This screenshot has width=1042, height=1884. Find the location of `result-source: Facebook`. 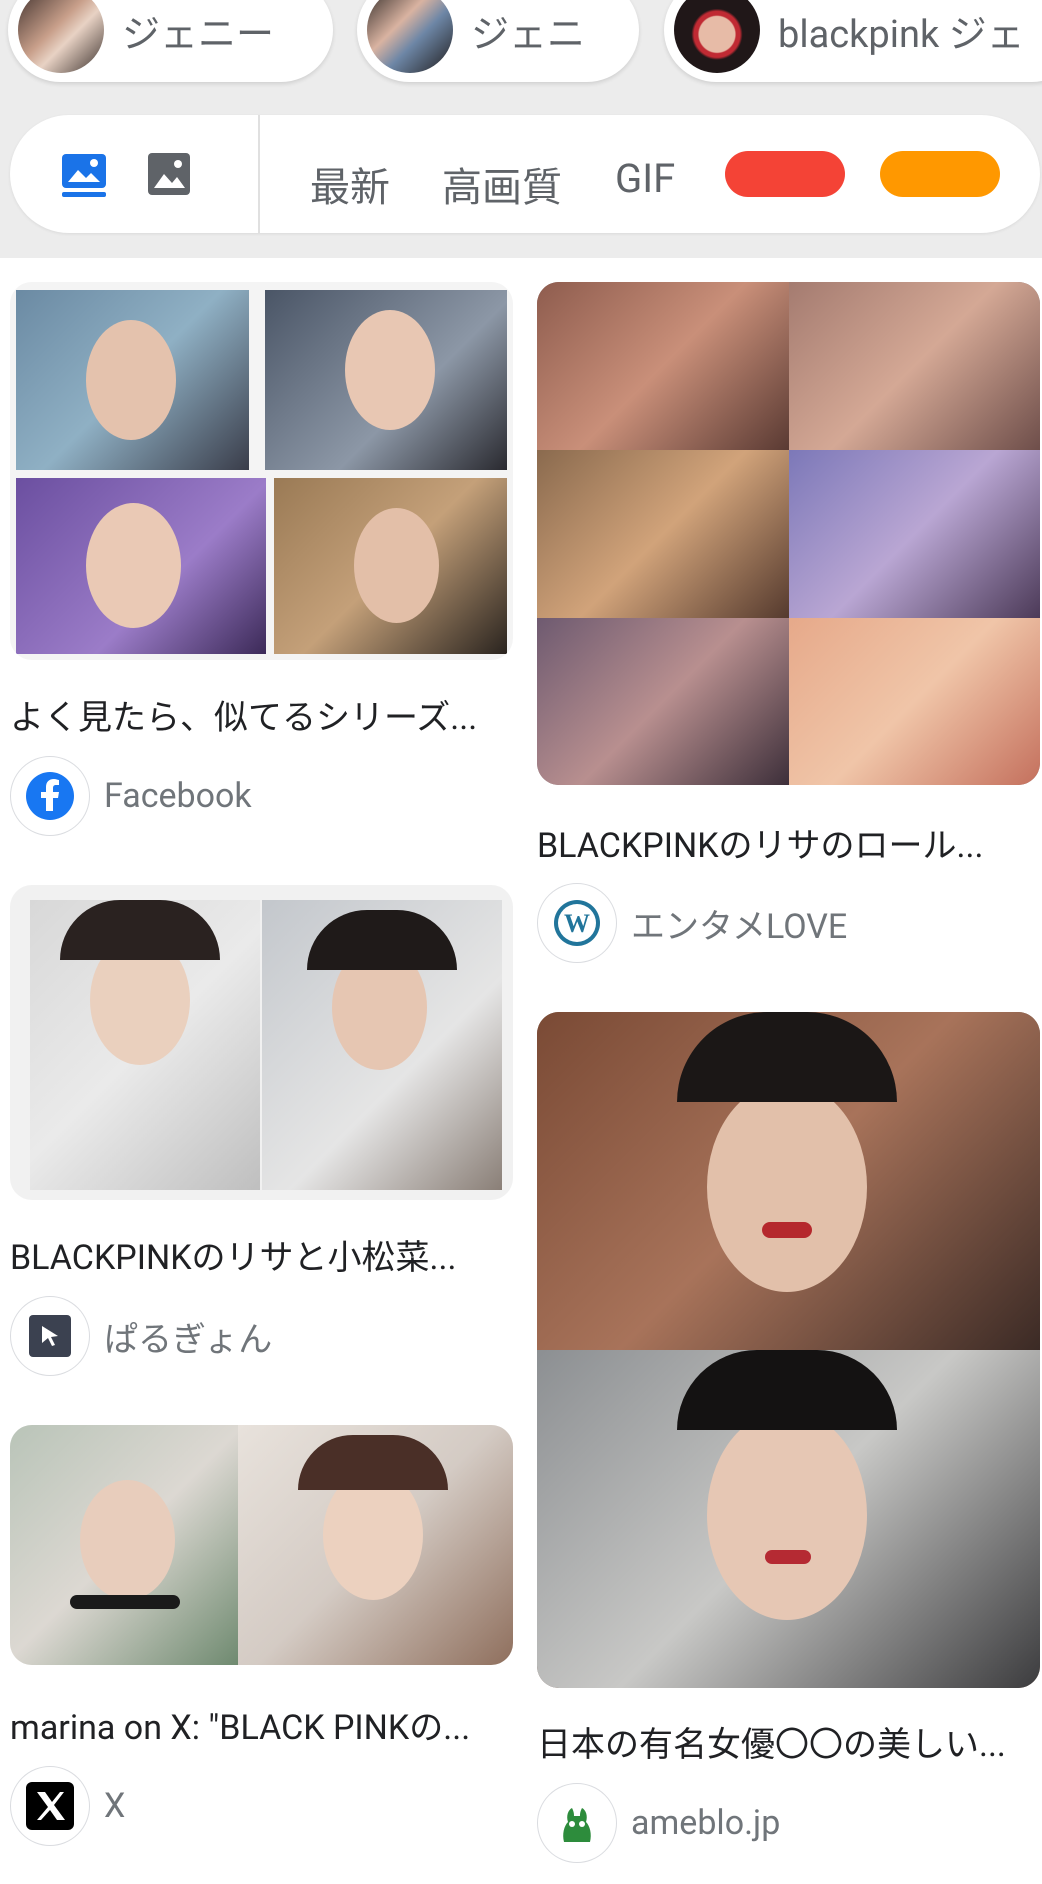

result-source: Facebook is located at coordinates (131, 796).